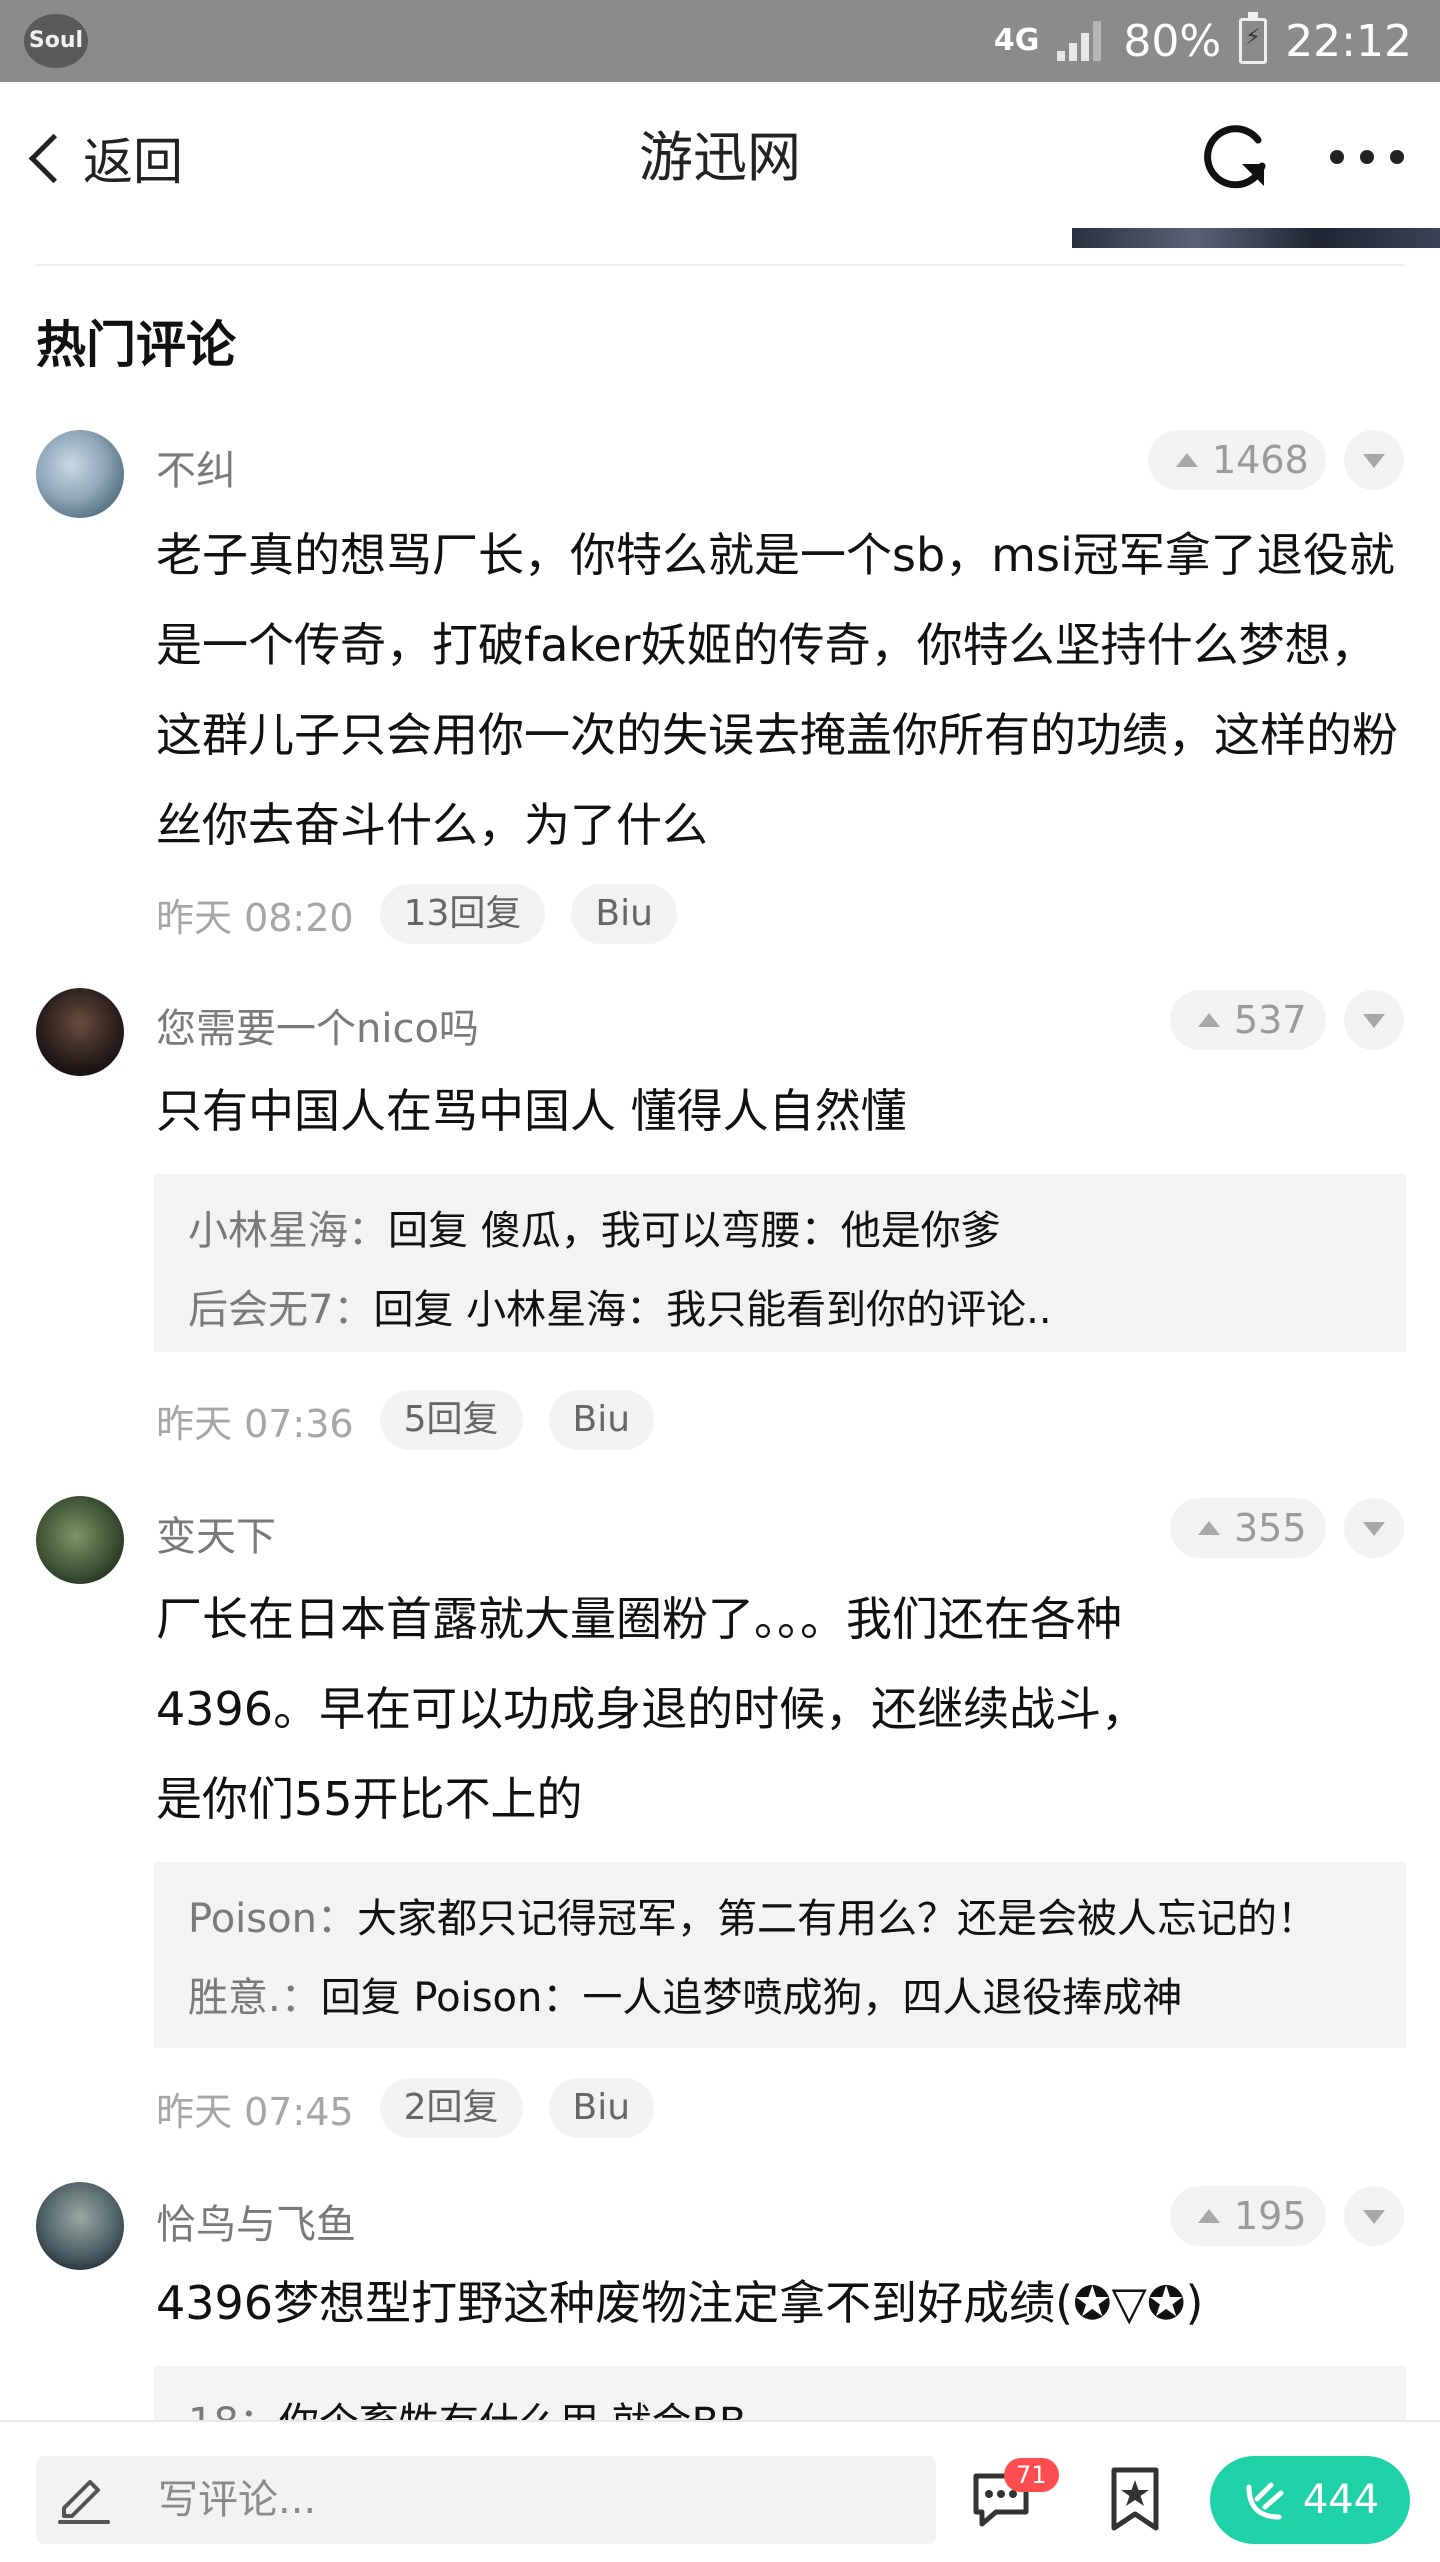 The width and height of the screenshot is (1440, 2562). What do you see at coordinates (1270, 1528) in the screenshot?
I see `like-count: 355` at bounding box center [1270, 1528].